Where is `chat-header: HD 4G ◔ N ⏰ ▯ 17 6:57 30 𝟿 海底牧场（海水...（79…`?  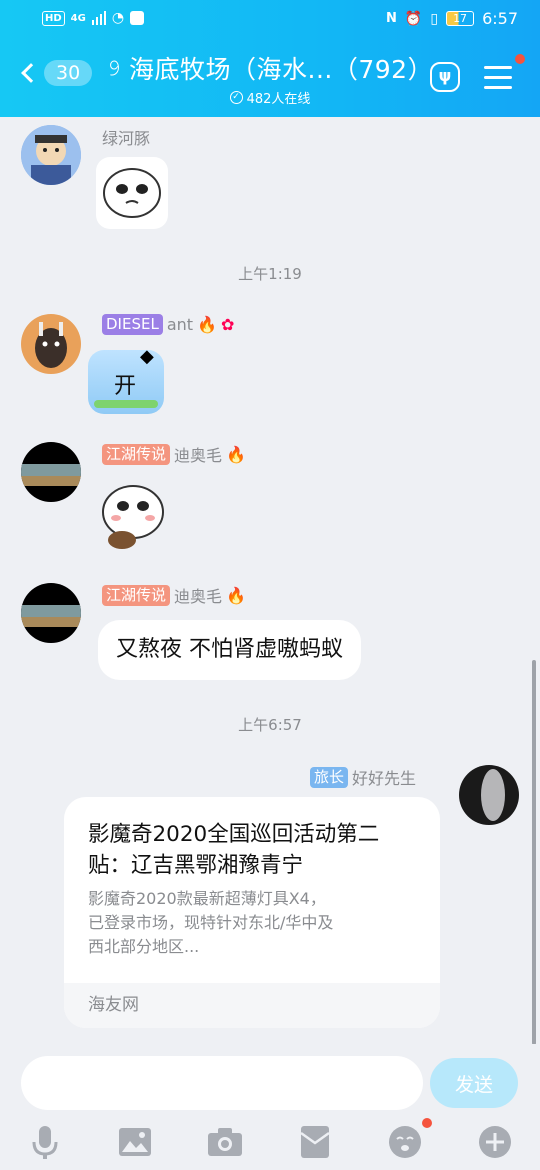 chat-header: HD 4G ◔ N ⏰ ▯ 17 6:57 30 𝟿 海底牧场（海水...（79… is located at coordinates (270, 58).